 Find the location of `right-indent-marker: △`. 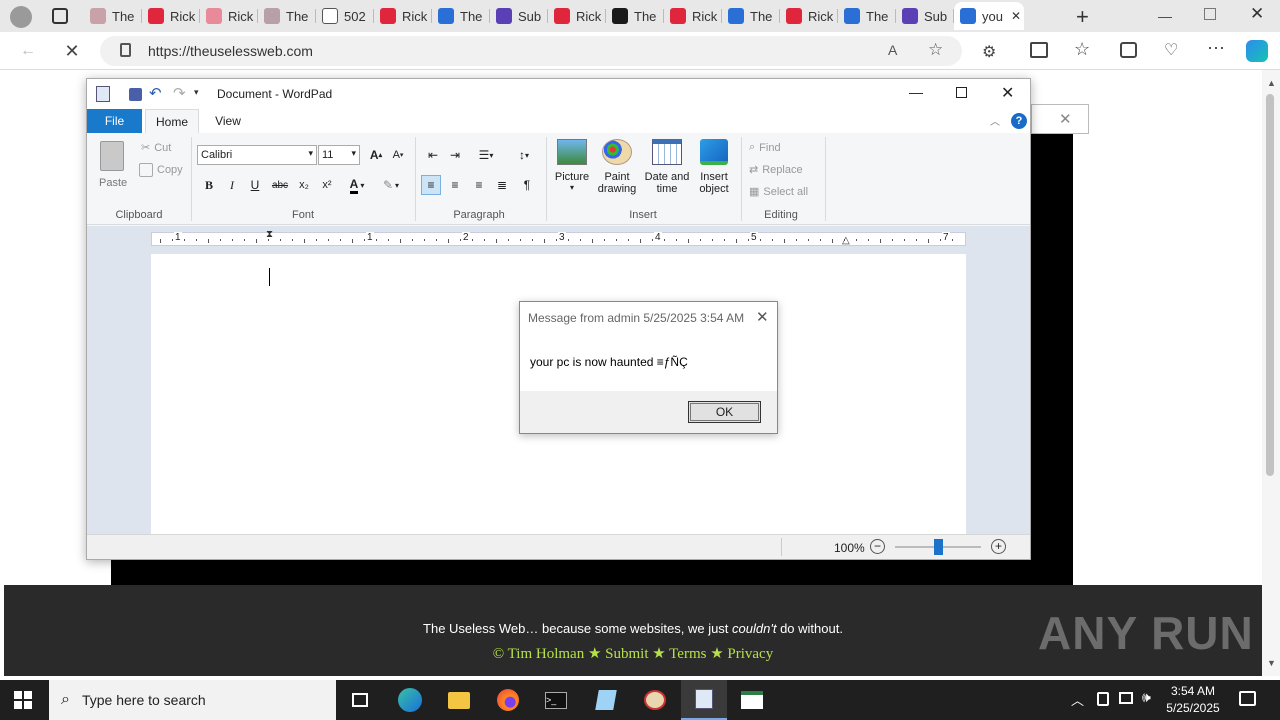

right-indent-marker: △ is located at coordinates (846, 240).